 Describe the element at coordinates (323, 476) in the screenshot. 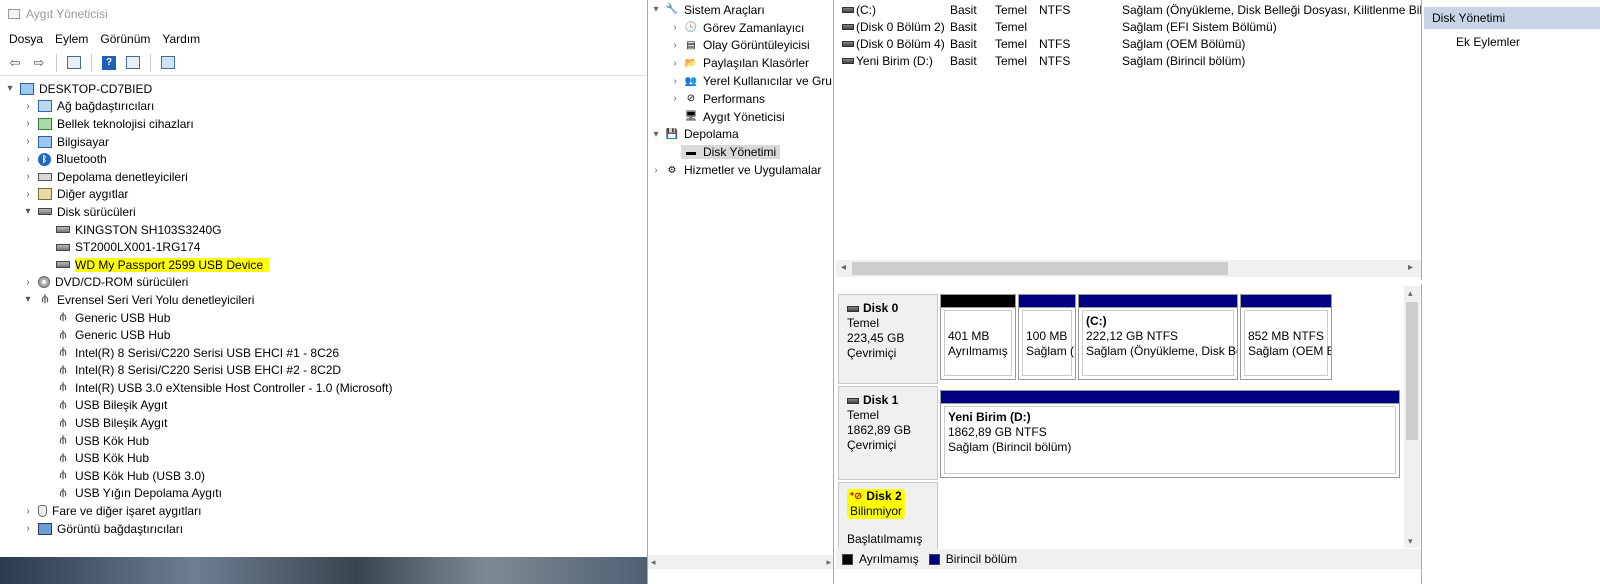

I see `device-tree-item: ⫛ USB Kök Hub (USB 3.0)` at that location.